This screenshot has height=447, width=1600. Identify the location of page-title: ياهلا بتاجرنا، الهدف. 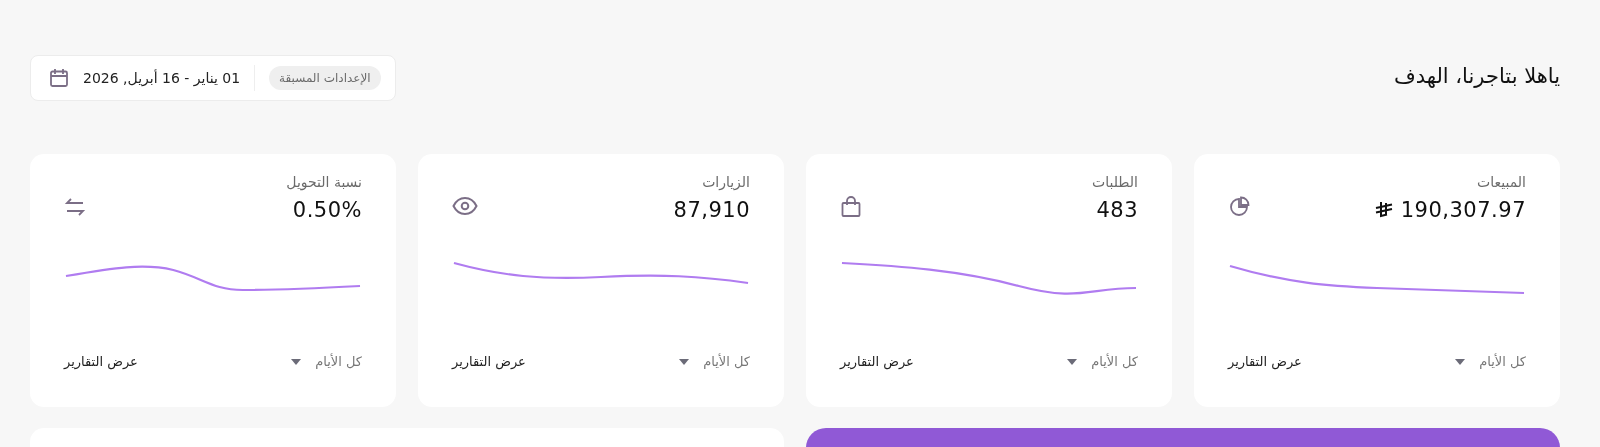
(1476, 76).